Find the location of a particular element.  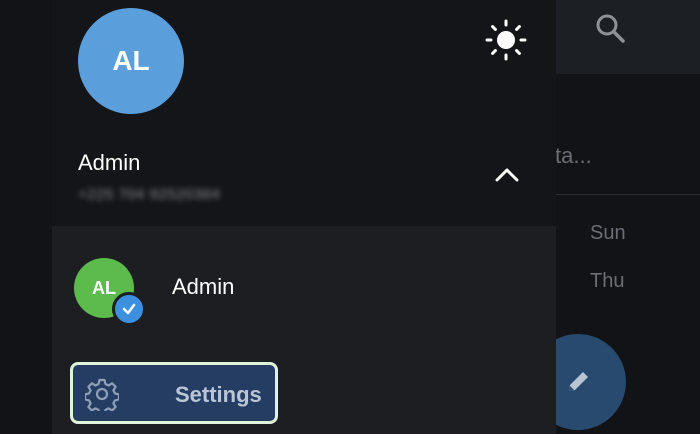

gear-icon is located at coordinates (102, 396).